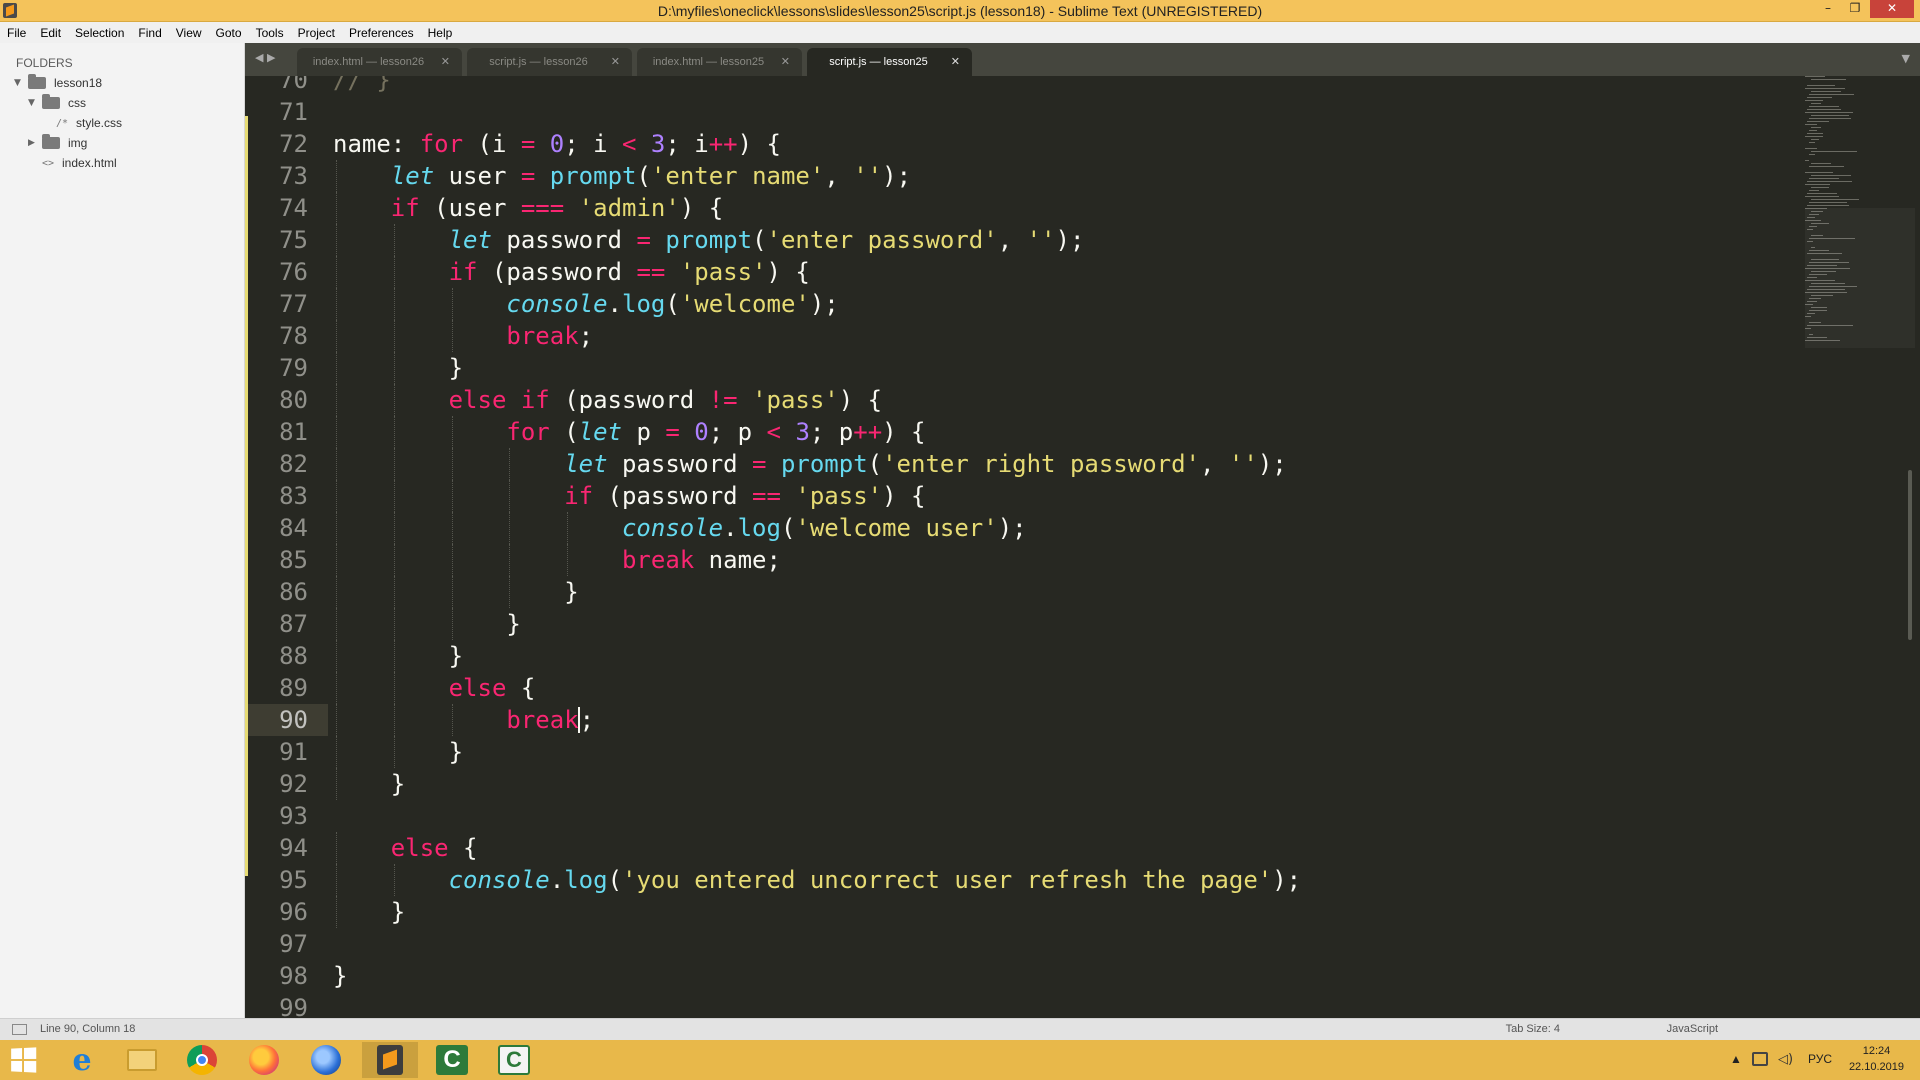 The width and height of the screenshot is (1920, 1080). What do you see at coordinates (463, 336) in the screenshot?
I see `code-text: break;` at bounding box center [463, 336].